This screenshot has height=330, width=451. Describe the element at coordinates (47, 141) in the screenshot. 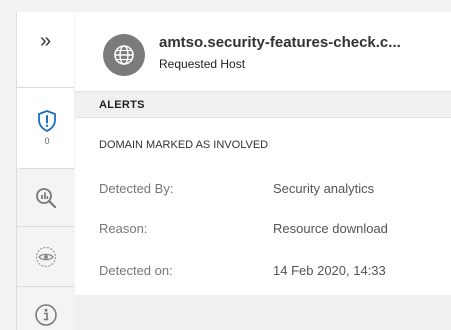

I see `alerts-count: 0` at that location.